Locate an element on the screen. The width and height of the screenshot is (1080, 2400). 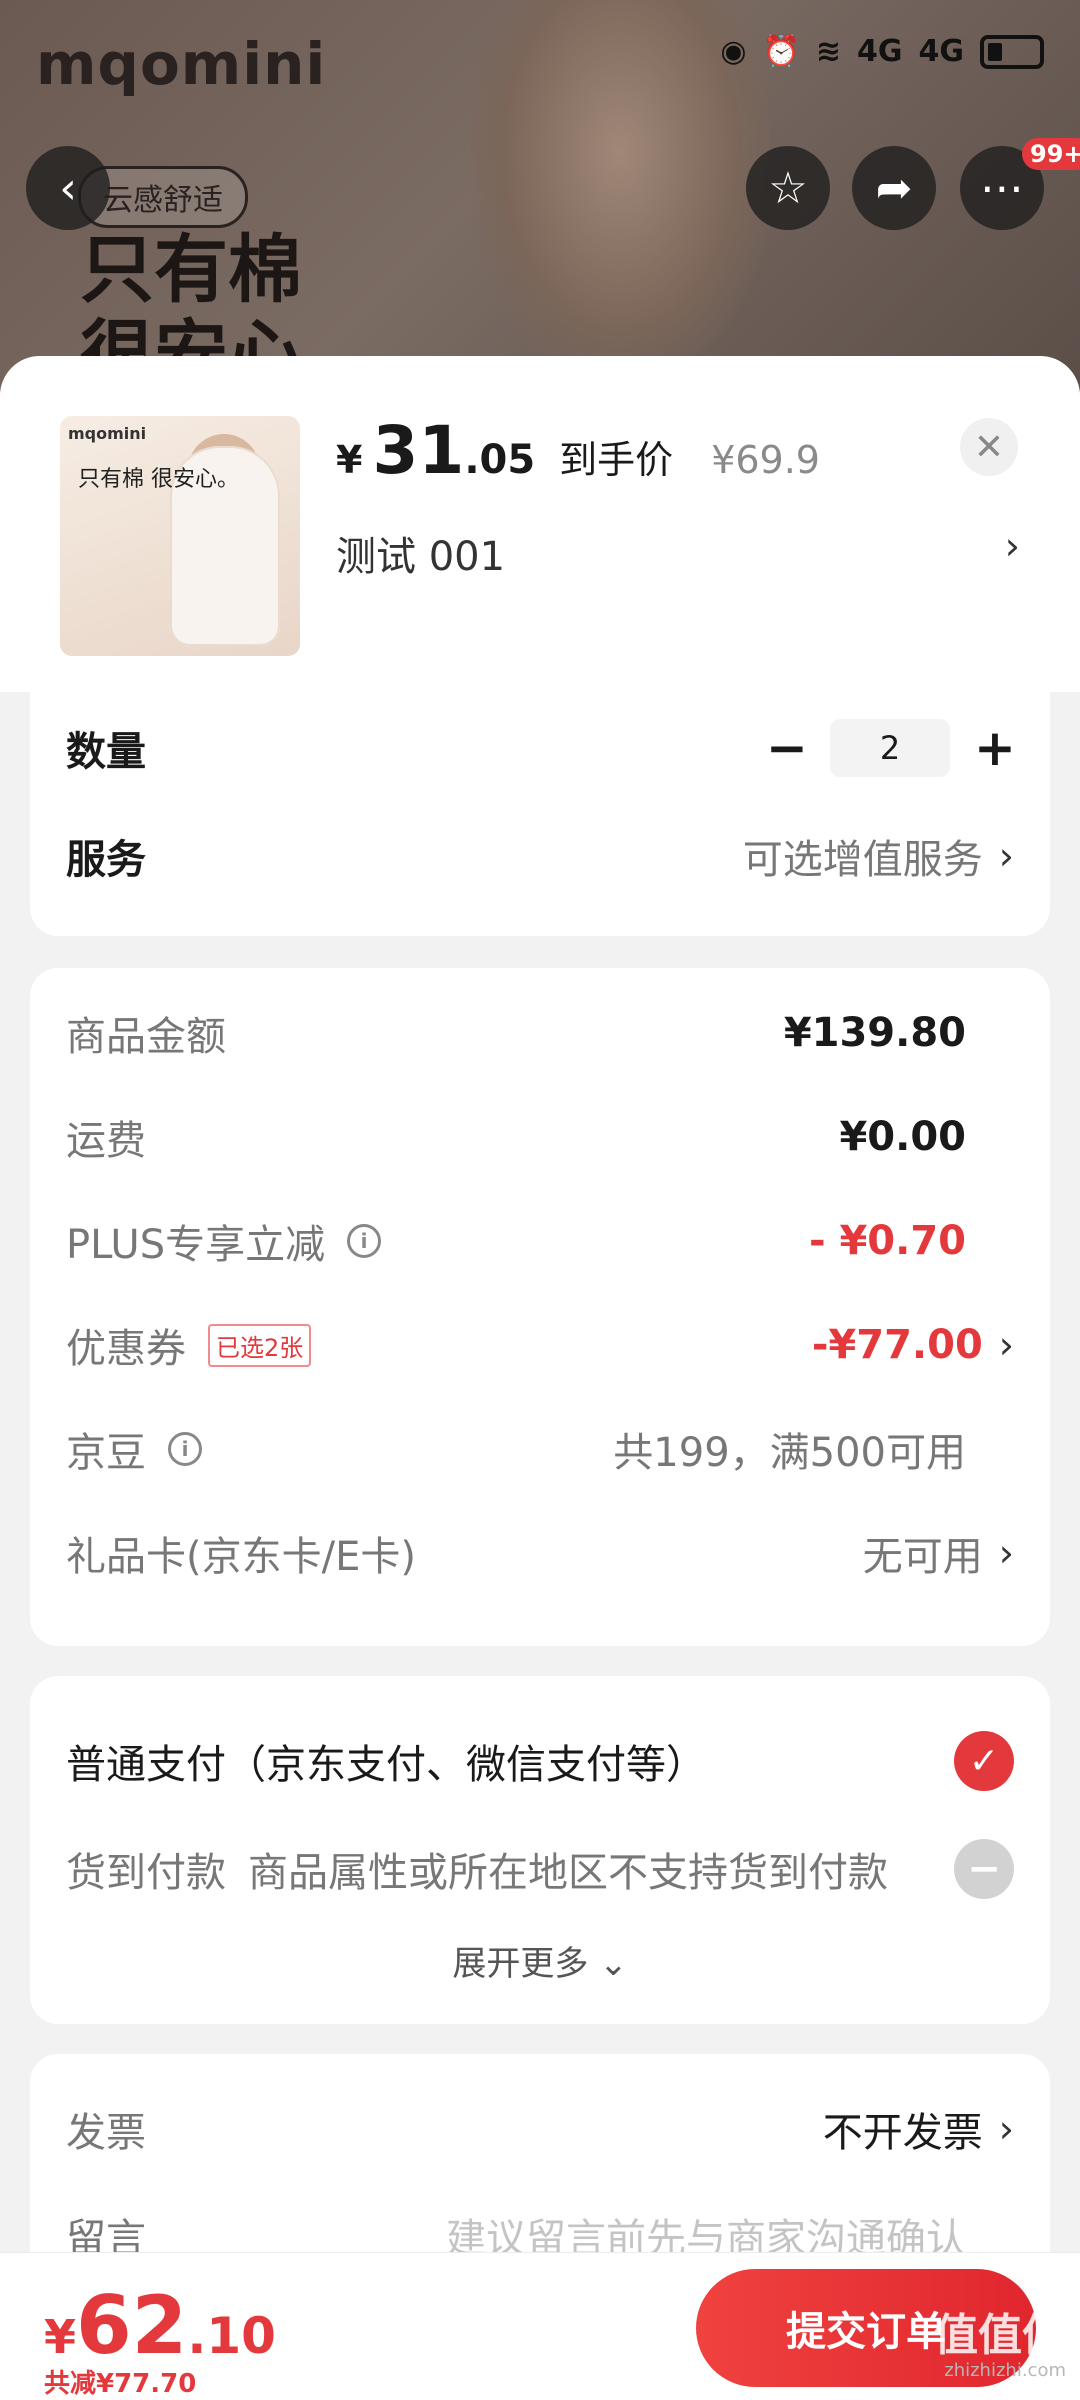
price-integer: 31 is located at coordinates (418, 450).